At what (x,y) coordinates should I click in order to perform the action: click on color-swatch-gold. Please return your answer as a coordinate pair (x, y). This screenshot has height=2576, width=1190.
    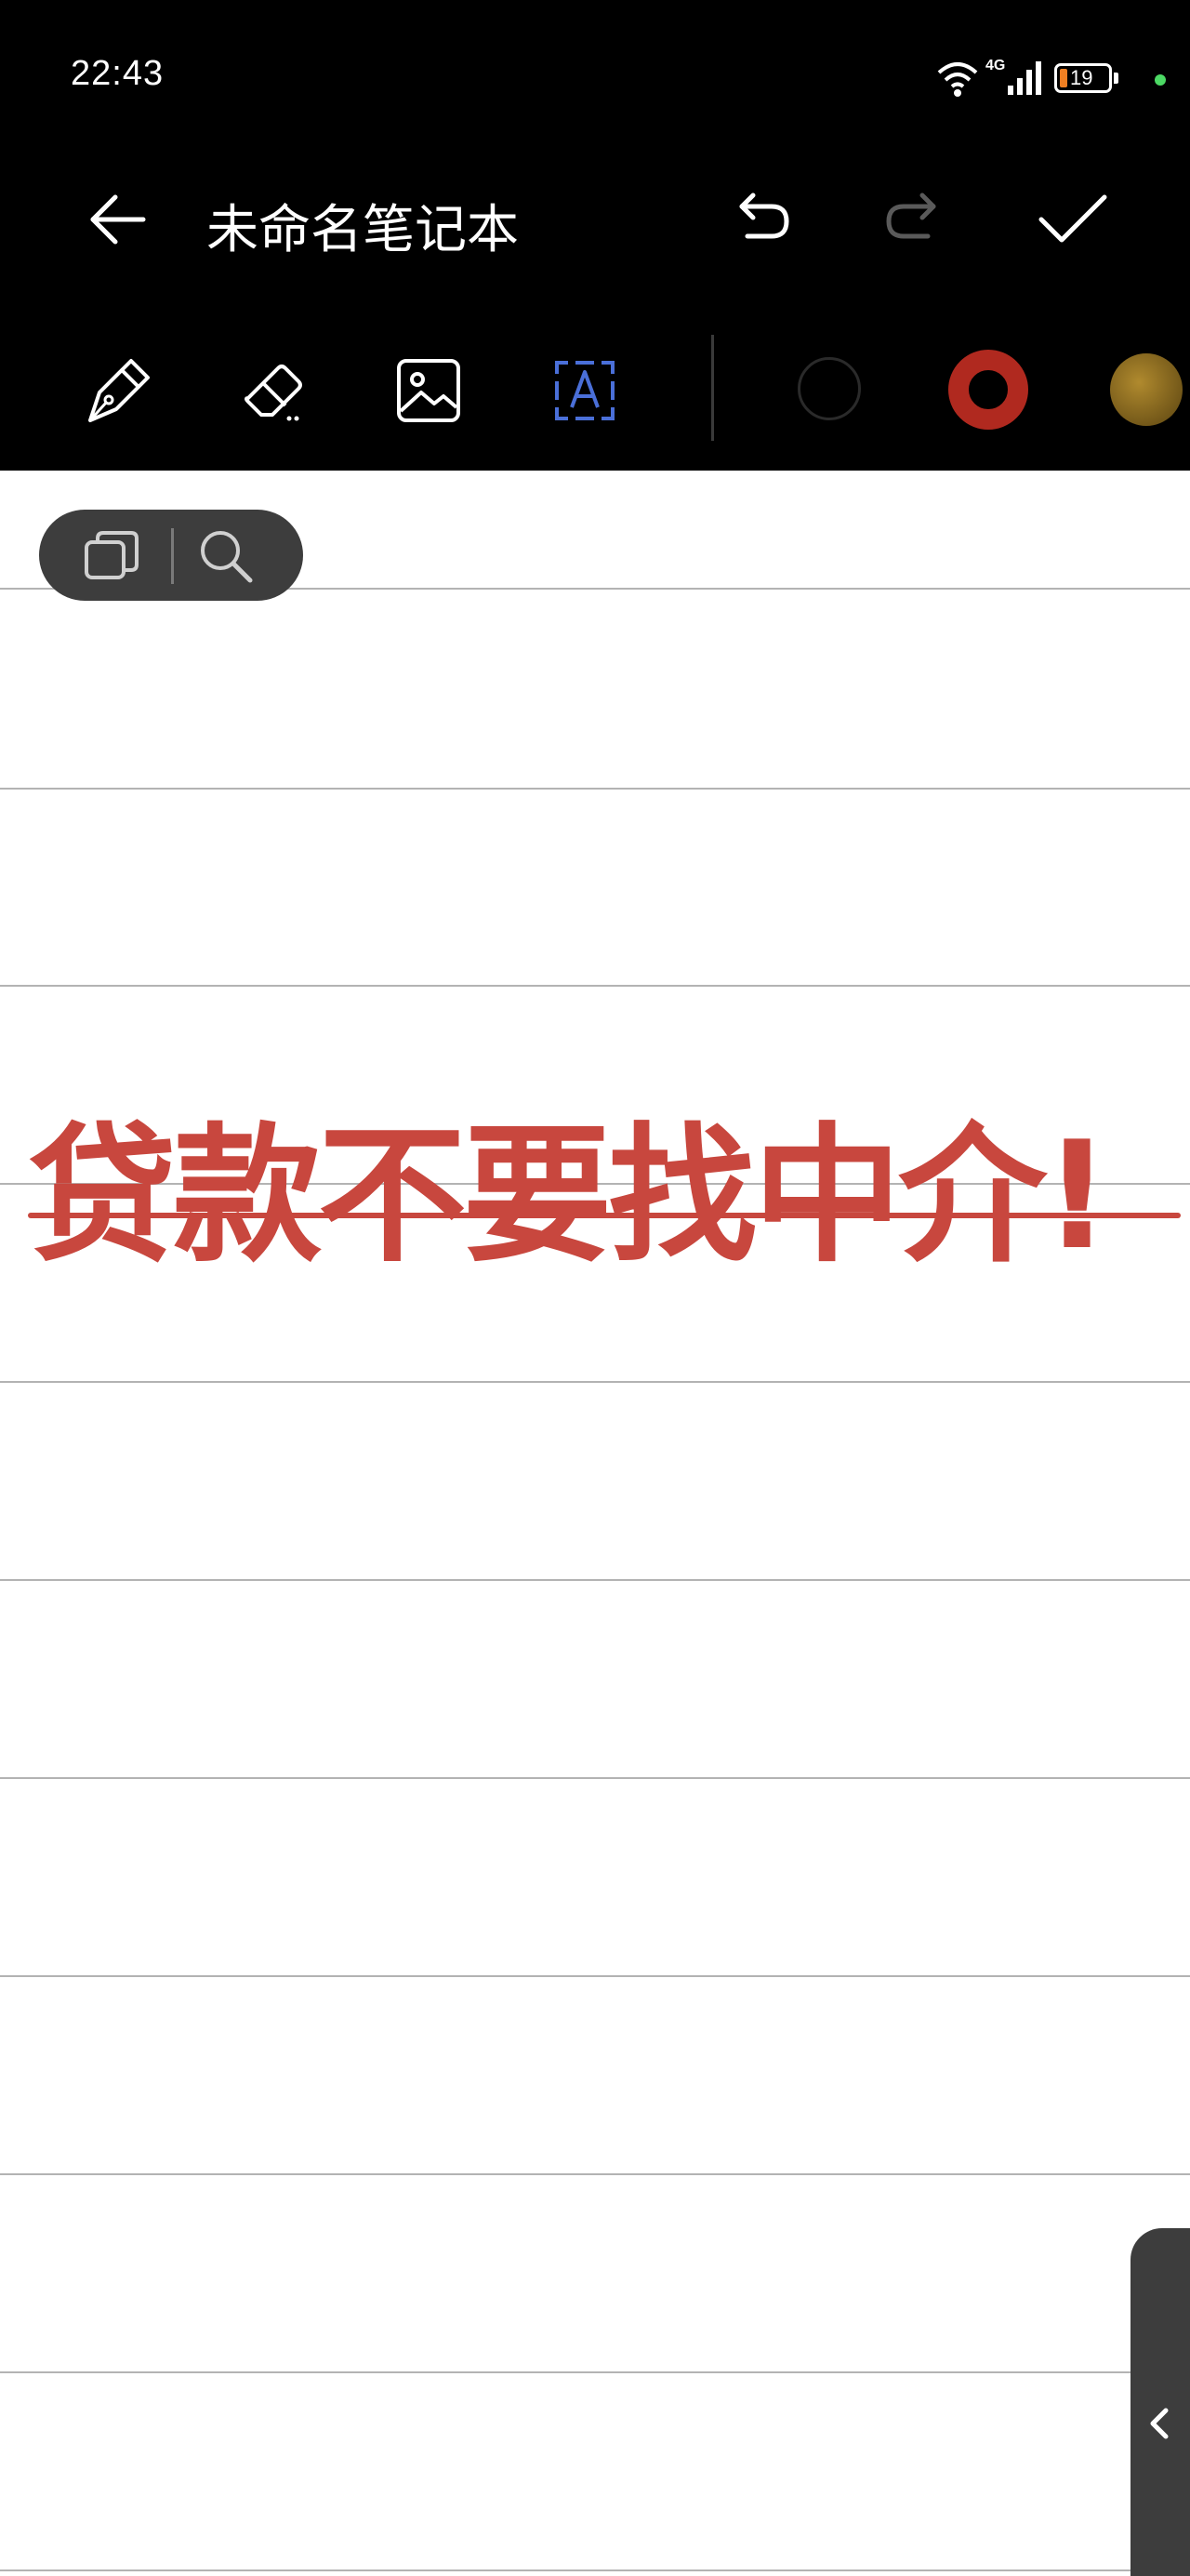
    Looking at the image, I should click on (1146, 389).